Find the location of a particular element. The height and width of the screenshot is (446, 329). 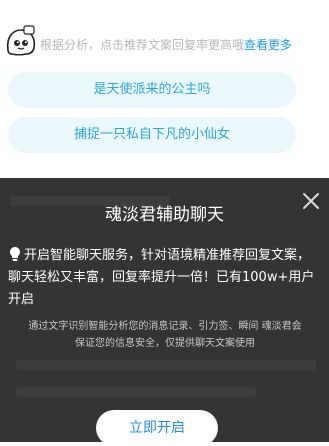

close-icon is located at coordinates (311, 201).